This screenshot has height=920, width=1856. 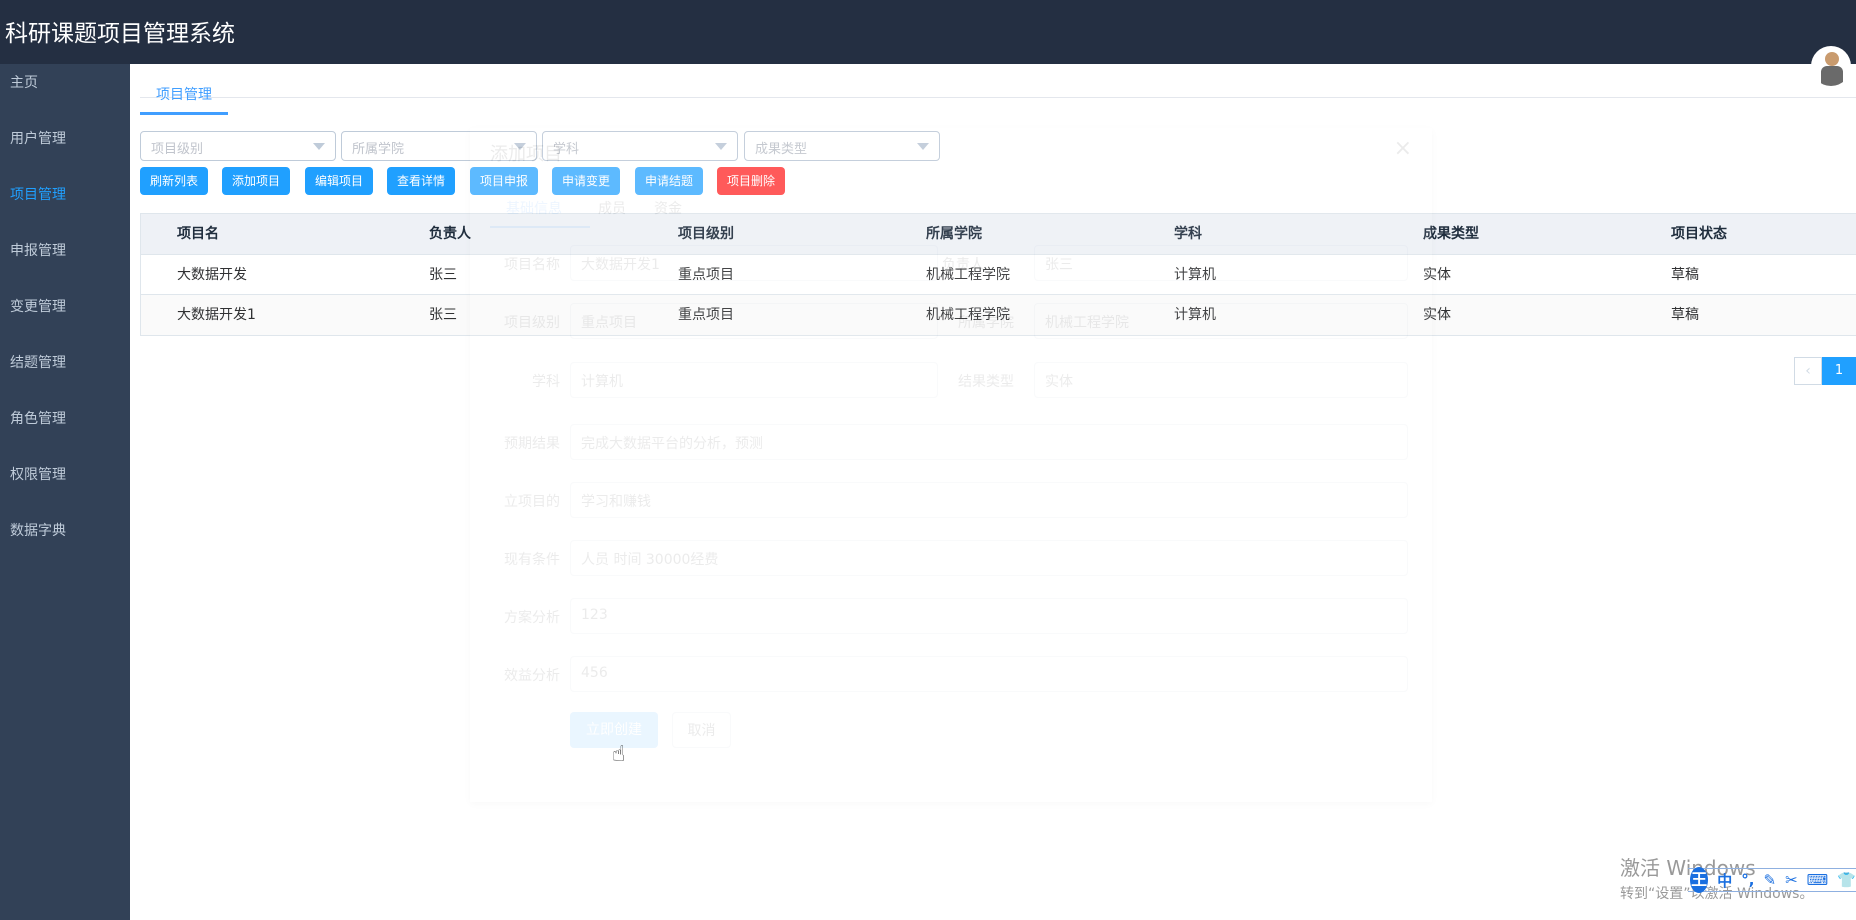 What do you see at coordinates (532, 444) in the screenshot?
I see `expected-label: 预期结果` at bounding box center [532, 444].